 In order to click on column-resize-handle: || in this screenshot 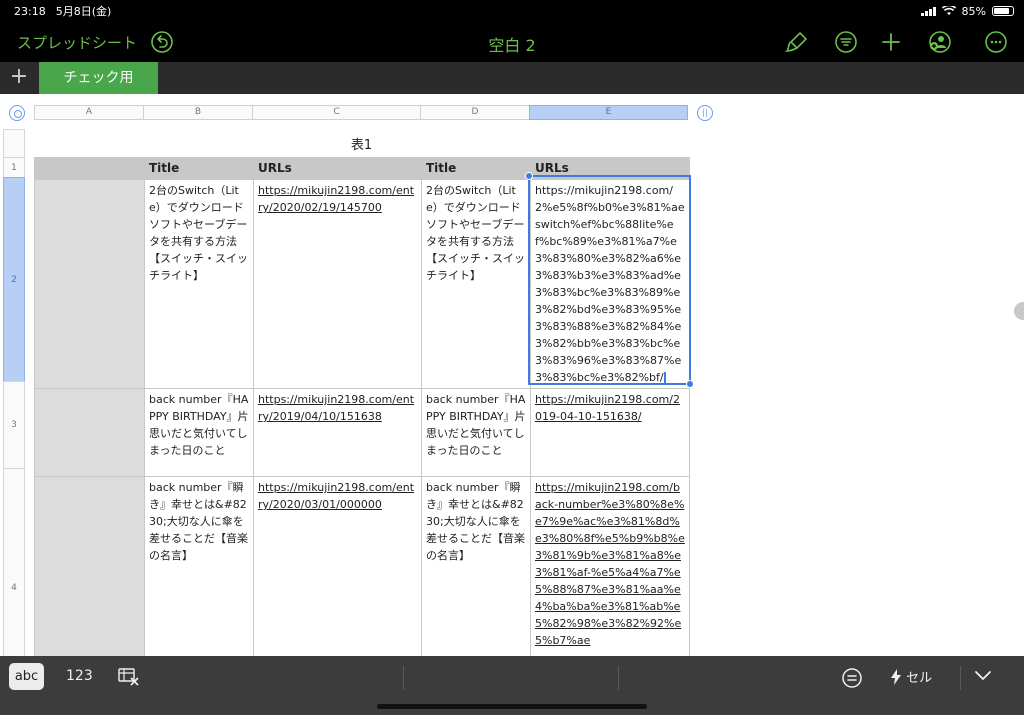, I will do `click(705, 113)`.